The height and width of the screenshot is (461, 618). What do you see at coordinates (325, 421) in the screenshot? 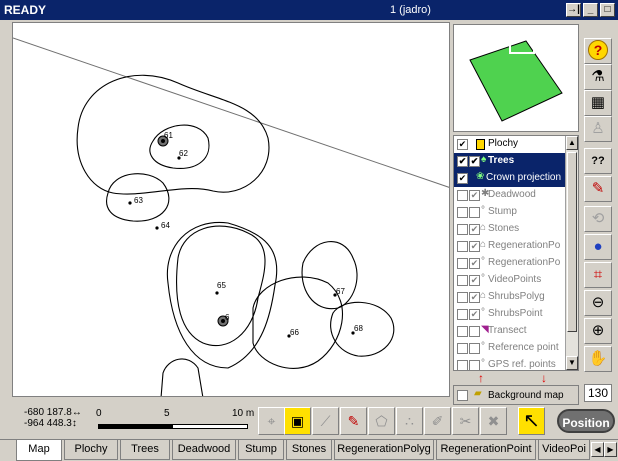
I see `measure-icon: ⟋` at bounding box center [325, 421].